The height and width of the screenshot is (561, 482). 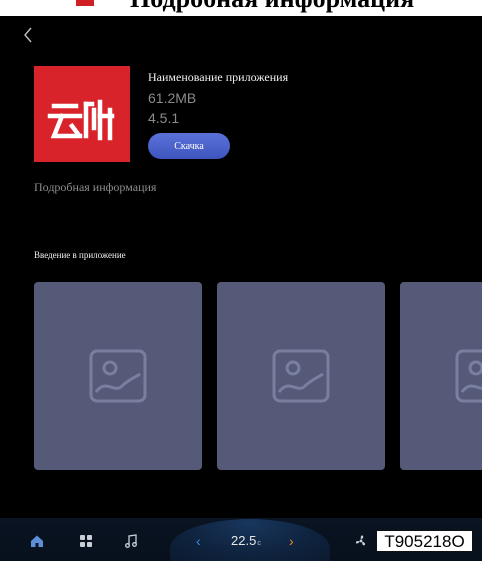 What do you see at coordinates (189, 146) in the screenshot?
I see `download-button: Скачка` at bounding box center [189, 146].